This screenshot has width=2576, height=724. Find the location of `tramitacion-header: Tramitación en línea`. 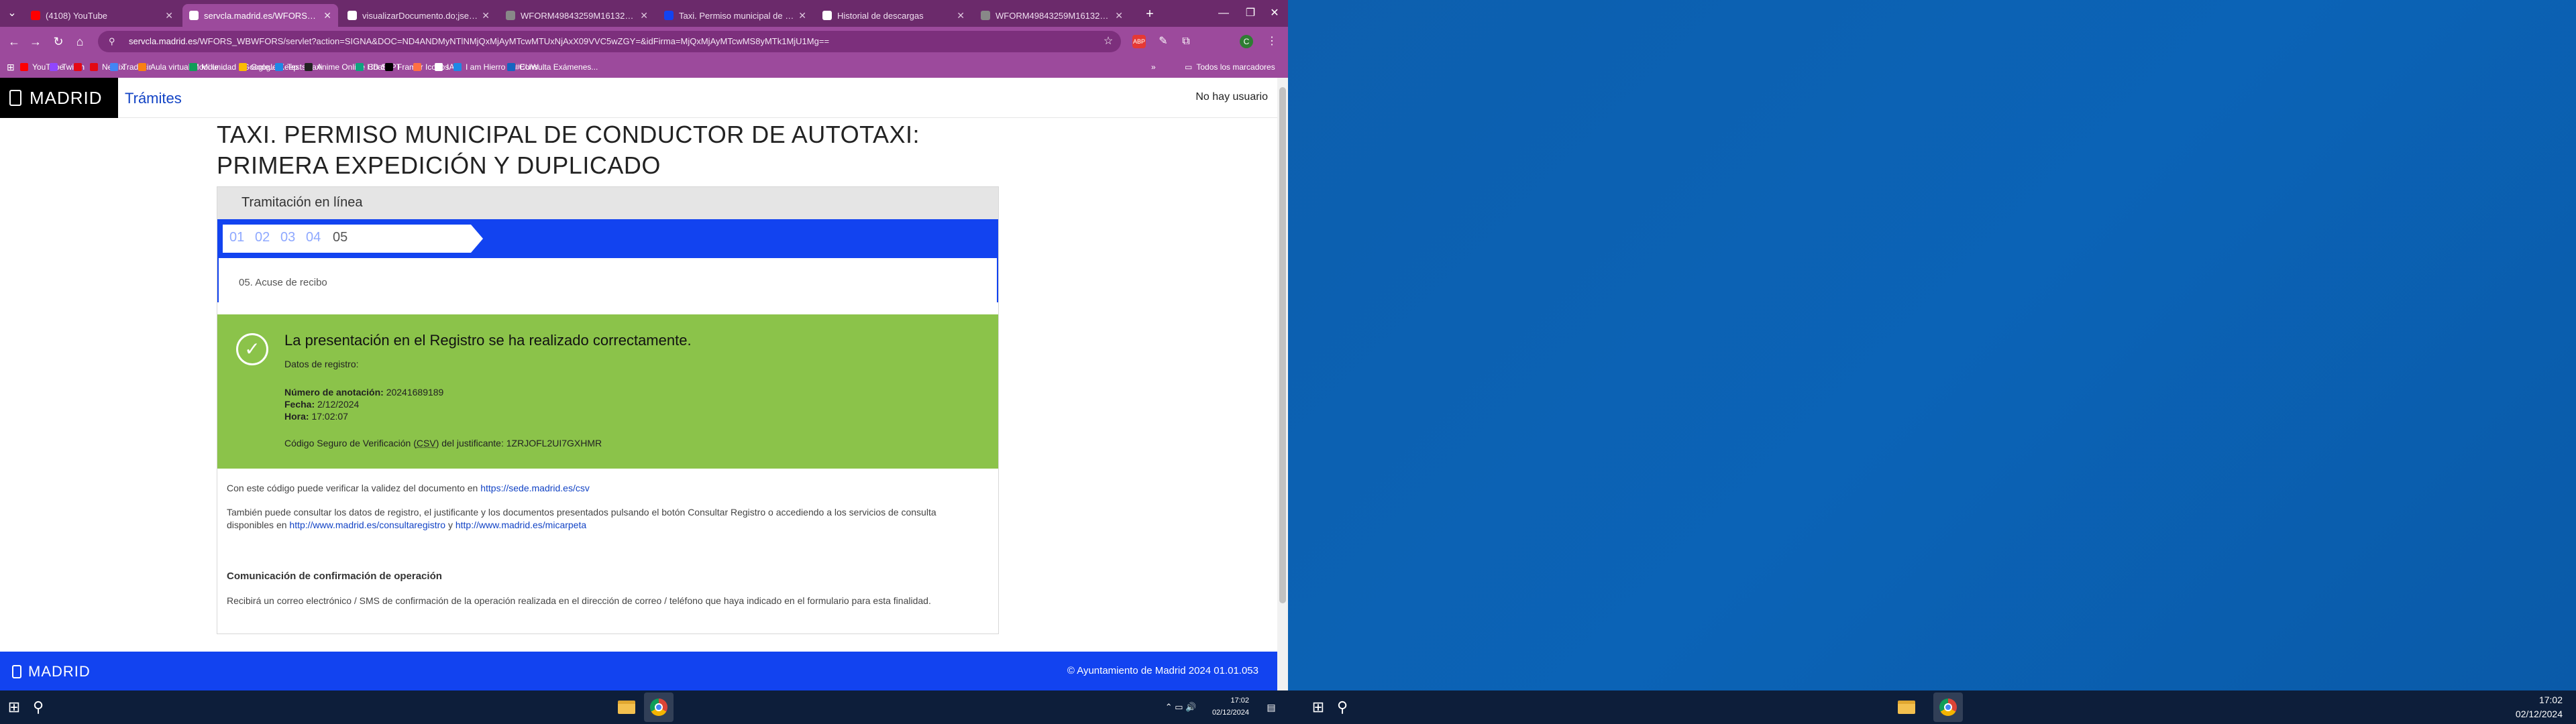

tramitacion-header: Tramitación en línea is located at coordinates (607, 203).